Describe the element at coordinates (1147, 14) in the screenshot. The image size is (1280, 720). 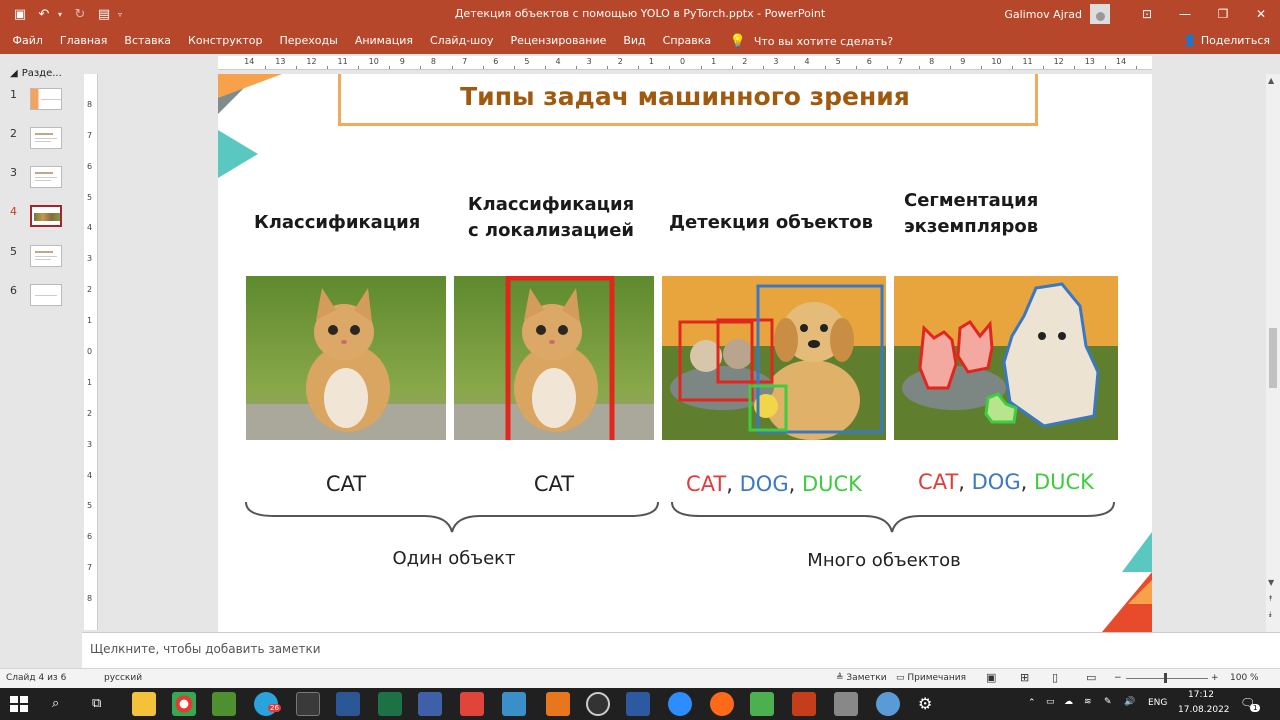
I see `ribbon-display-options-icon: ⊡` at that location.